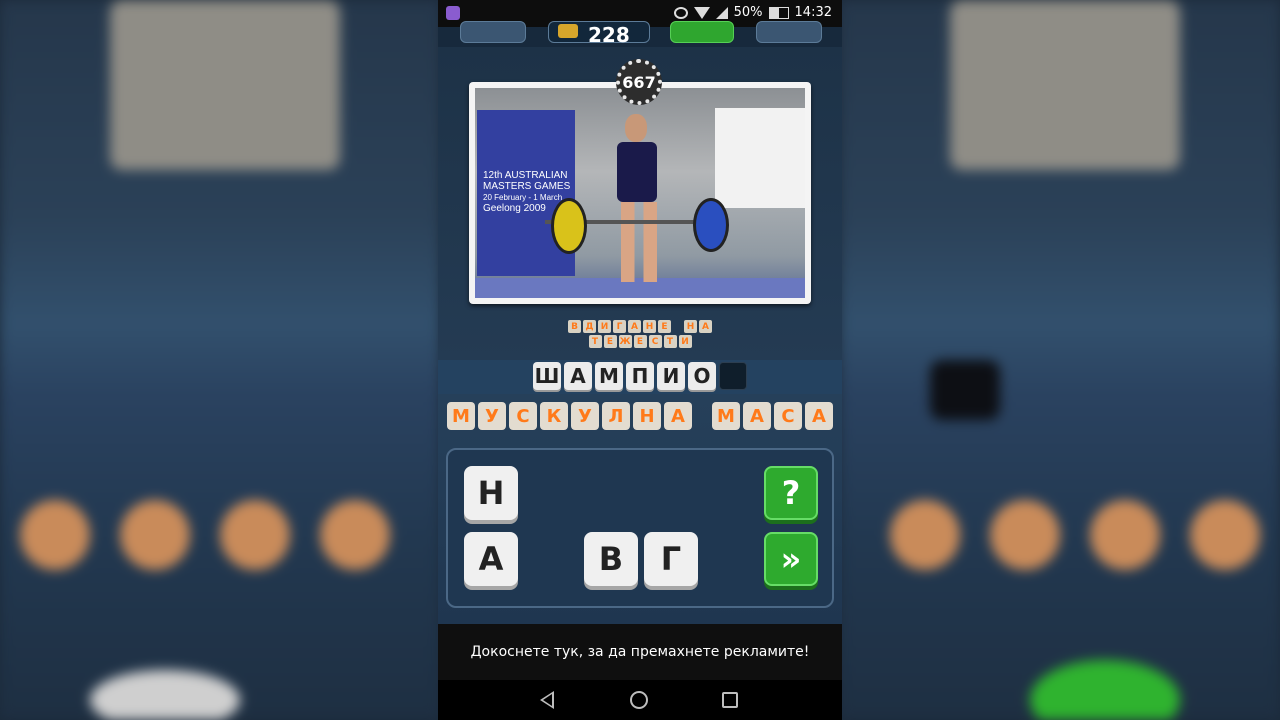 This screenshot has width=1280, height=720. I want to click on barbell-plate-left, so click(569, 226).